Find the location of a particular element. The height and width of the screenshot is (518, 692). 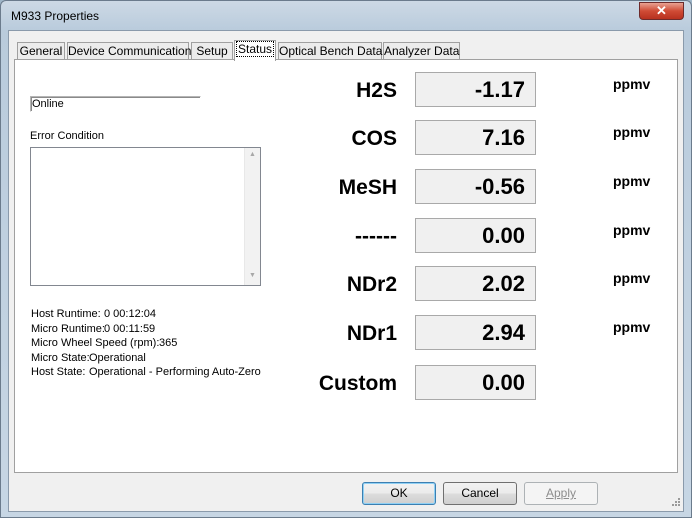

micro-state-row: Micro State: Operational is located at coordinates (88, 358).